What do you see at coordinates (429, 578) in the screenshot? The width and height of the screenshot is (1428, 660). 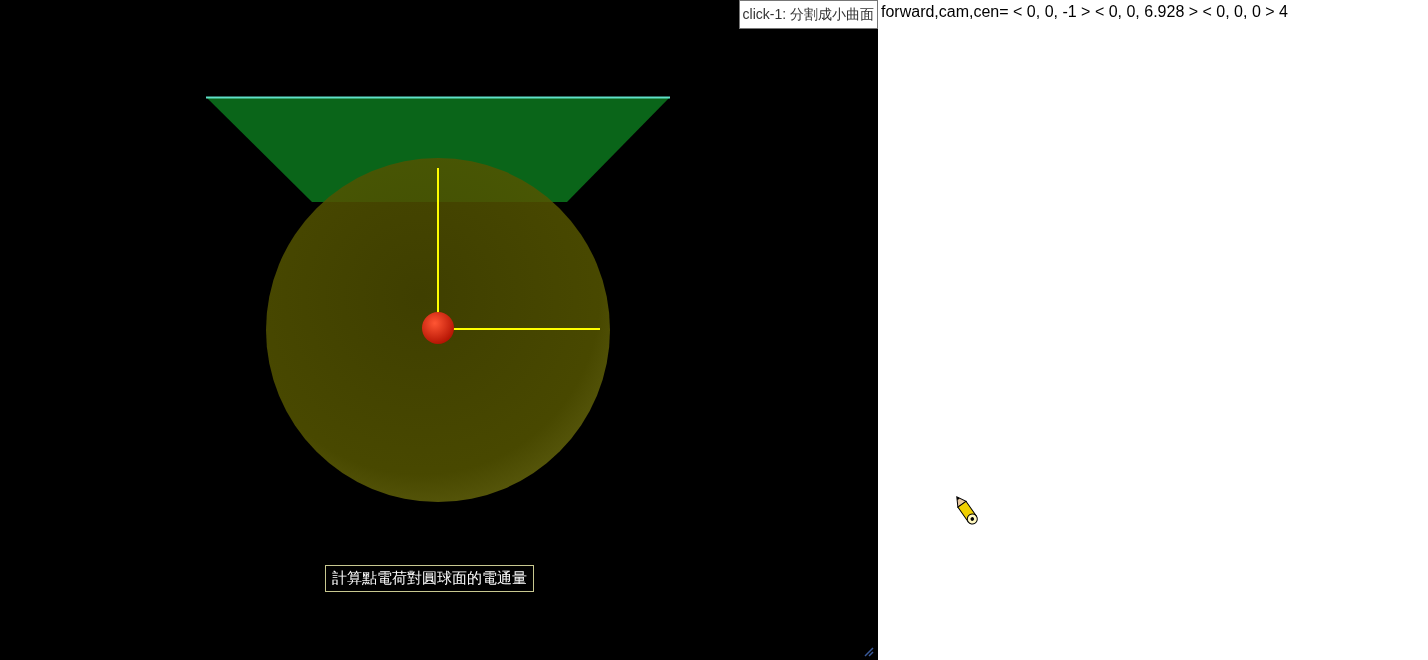 I see `scene-caption: 計算點電荷對圓球面的電通量` at bounding box center [429, 578].